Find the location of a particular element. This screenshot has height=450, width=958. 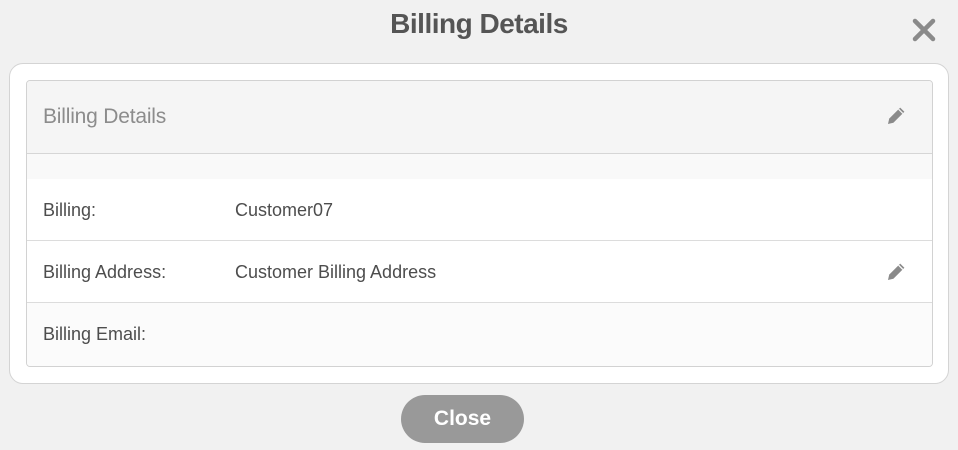

billing-email-label: Billing Email: is located at coordinates (95, 334).